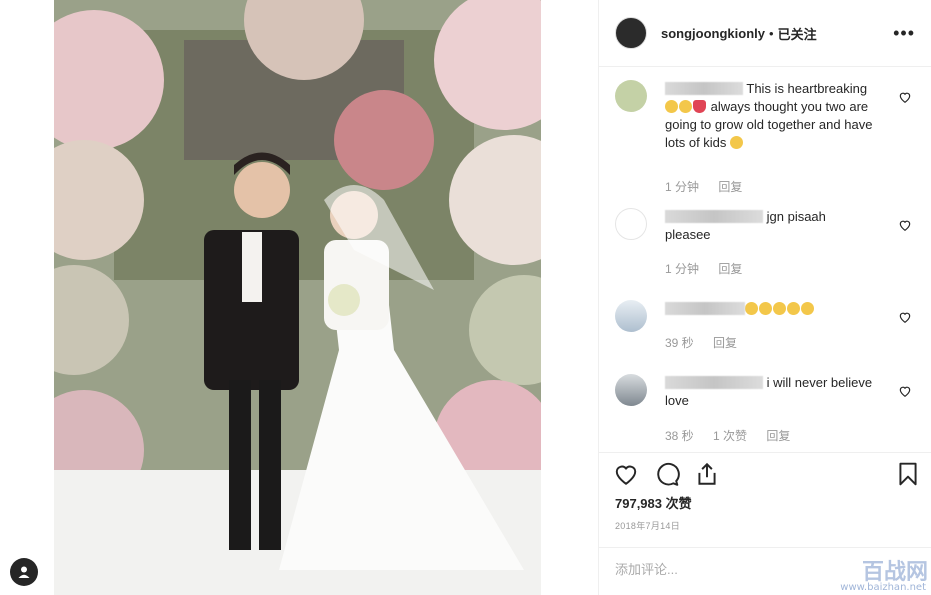 This screenshot has height=595, width=931. I want to click on comment-meta: 39 秒 回复, so click(709, 342).